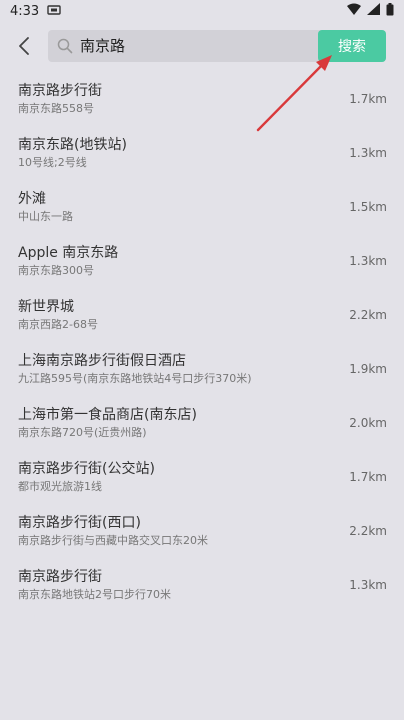 Image resolution: width=404 pixels, height=720 pixels. I want to click on result-address: 南京路步行街与西藏中路交叉口东20米, so click(113, 540).